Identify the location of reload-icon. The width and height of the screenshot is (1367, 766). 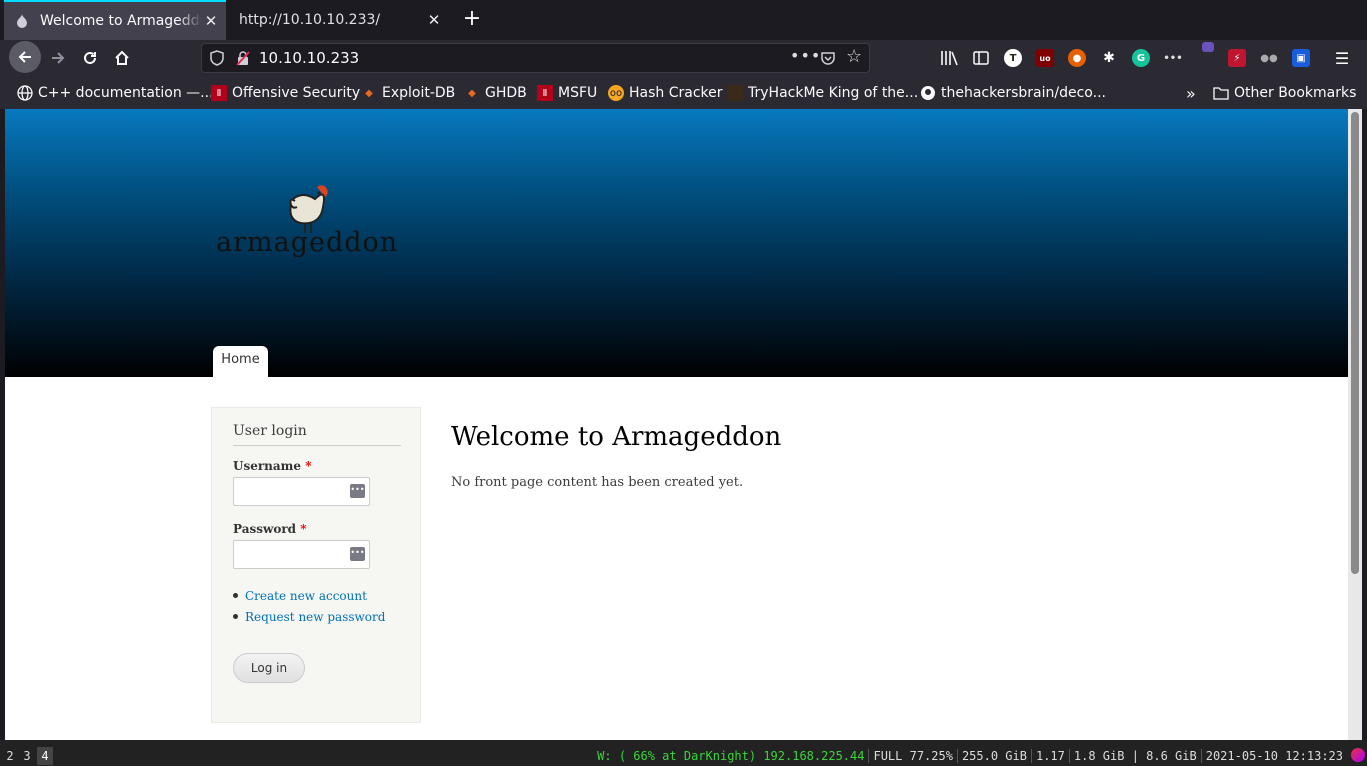
(90, 57).